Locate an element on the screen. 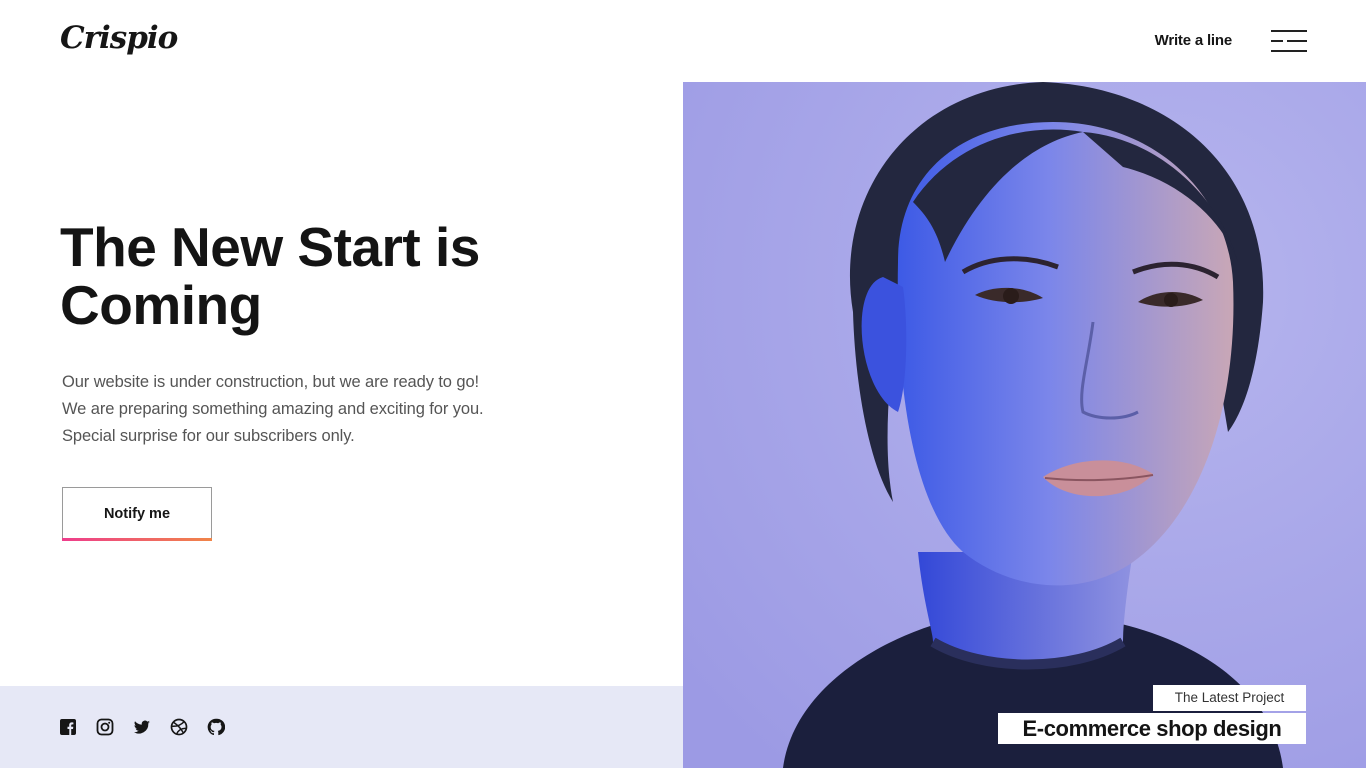  notify-me-label: Notify me is located at coordinates (137, 513).